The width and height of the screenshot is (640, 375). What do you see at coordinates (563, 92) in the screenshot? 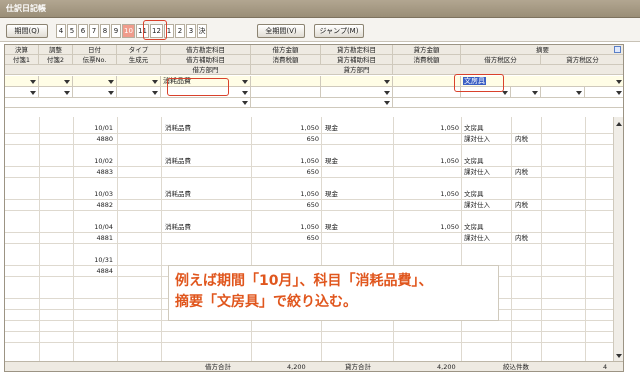
I see `filter-credit-taxcat` at bounding box center [563, 92].